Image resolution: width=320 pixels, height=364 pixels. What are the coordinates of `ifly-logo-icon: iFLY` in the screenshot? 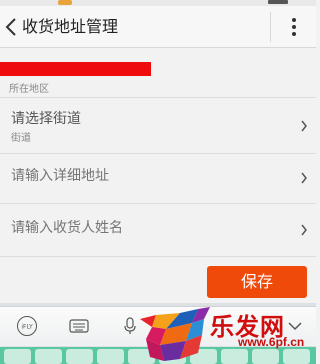 It's located at (27, 326).